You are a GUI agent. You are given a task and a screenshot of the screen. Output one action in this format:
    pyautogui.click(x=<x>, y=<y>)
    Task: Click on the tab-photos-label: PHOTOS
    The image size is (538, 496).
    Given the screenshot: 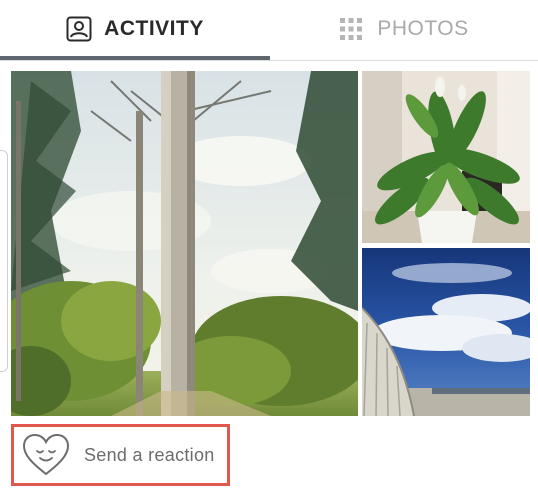 What is the action you would take?
    pyautogui.click(x=423, y=28)
    